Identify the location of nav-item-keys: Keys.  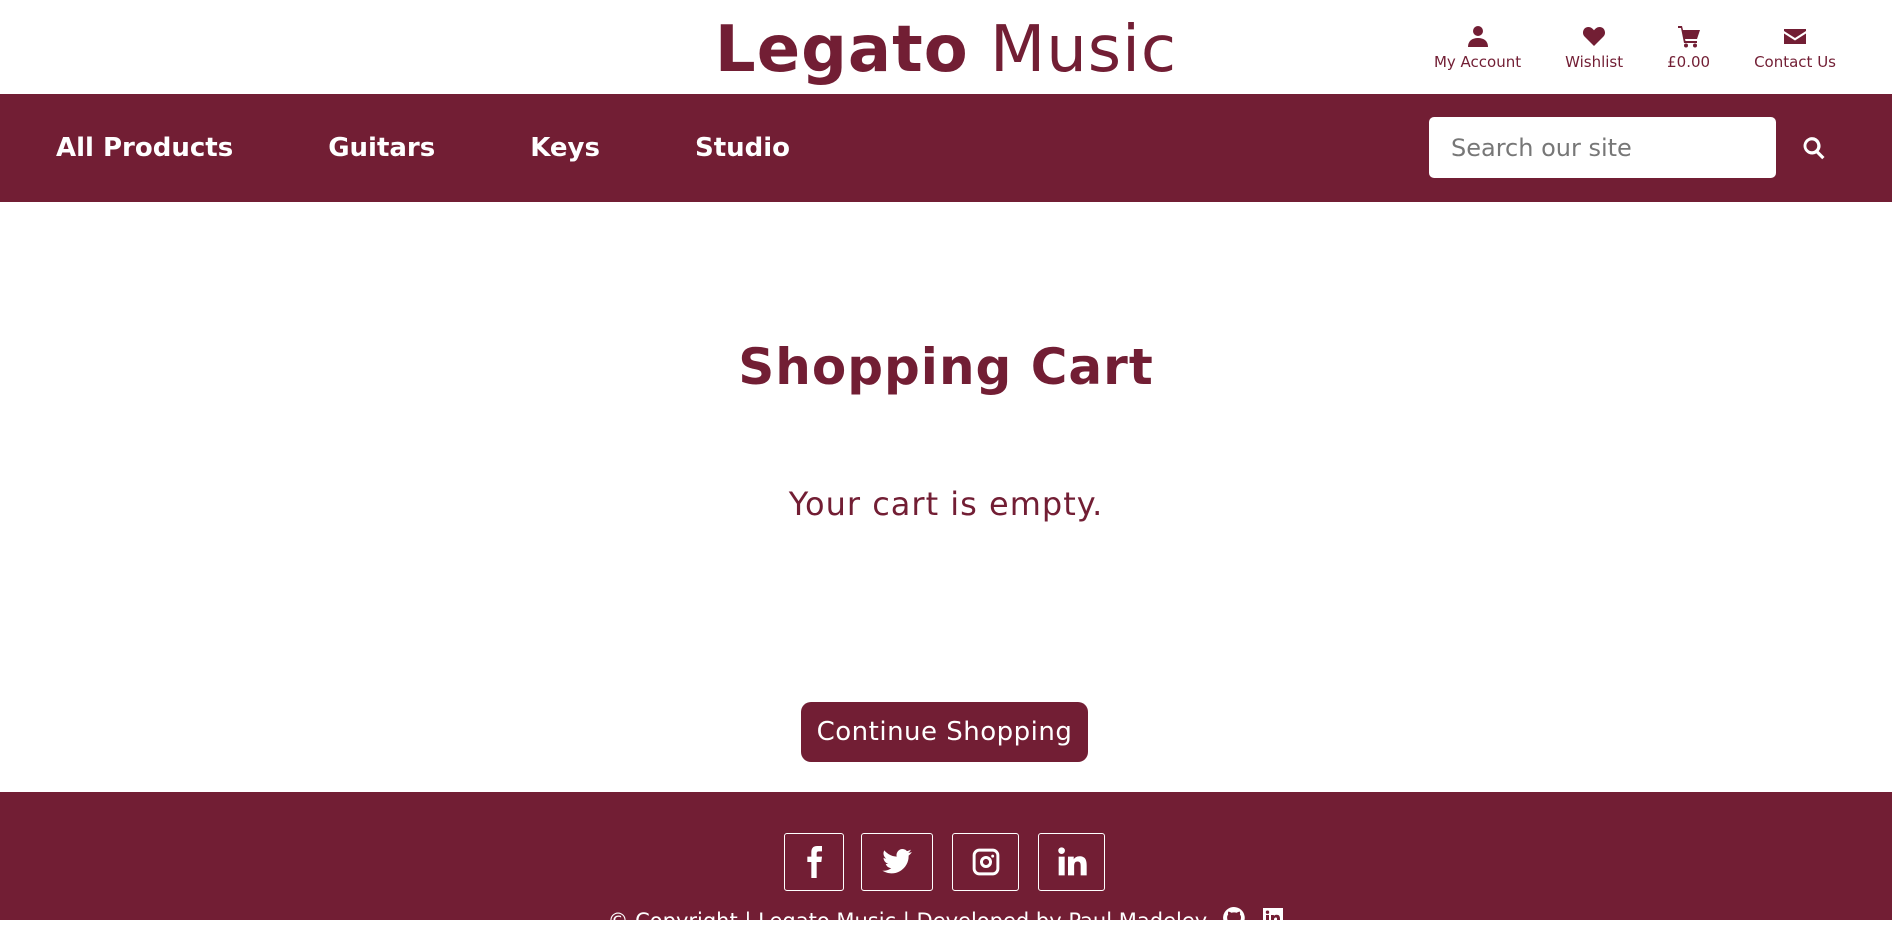
(565, 148).